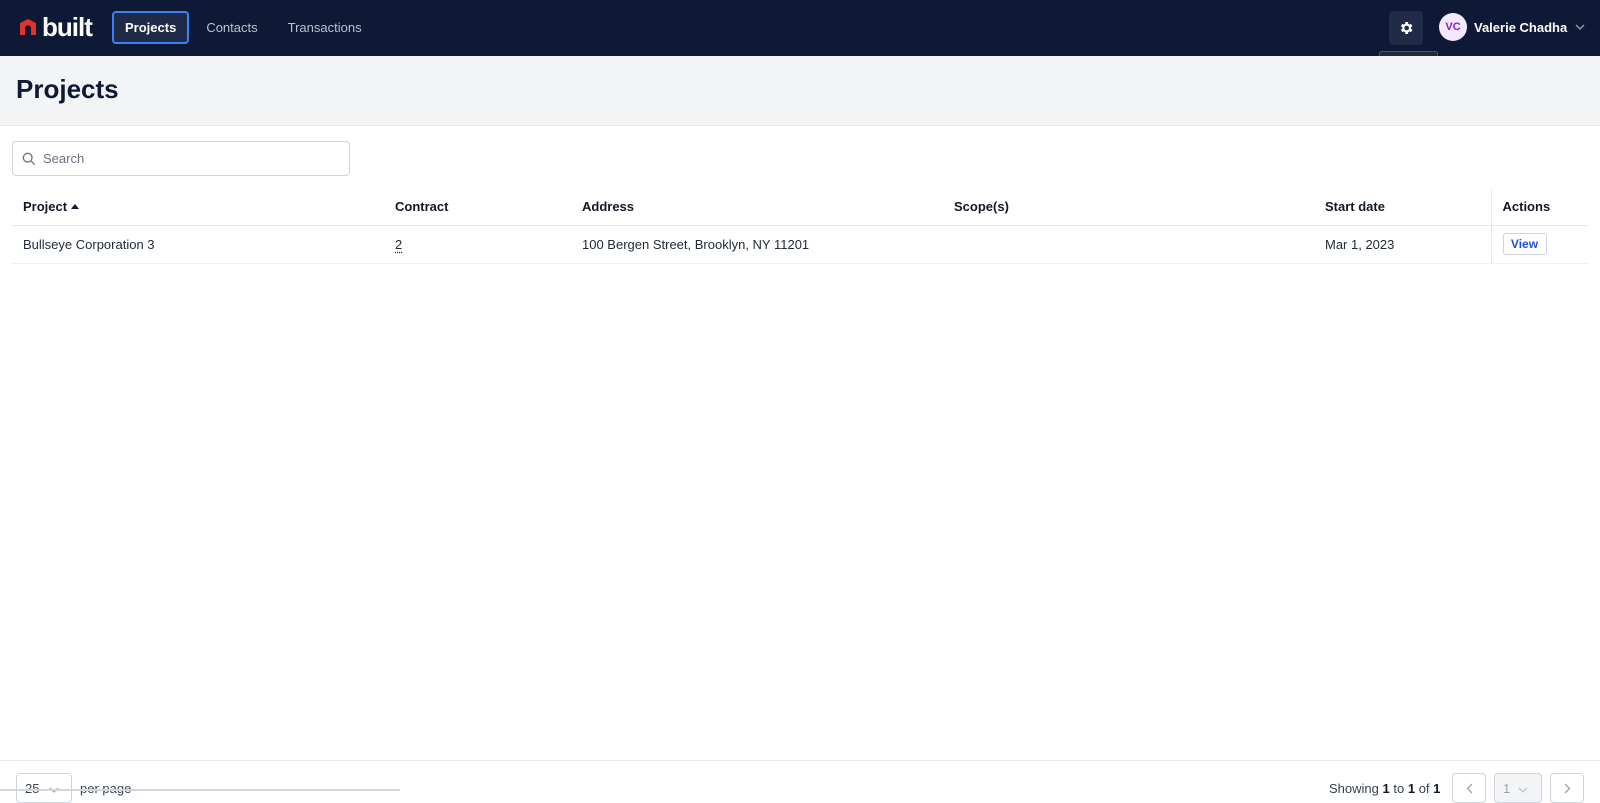  What do you see at coordinates (1128, 207) in the screenshot?
I see `column-header-scopes: Scope(s)` at bounding box center [1128, 207].